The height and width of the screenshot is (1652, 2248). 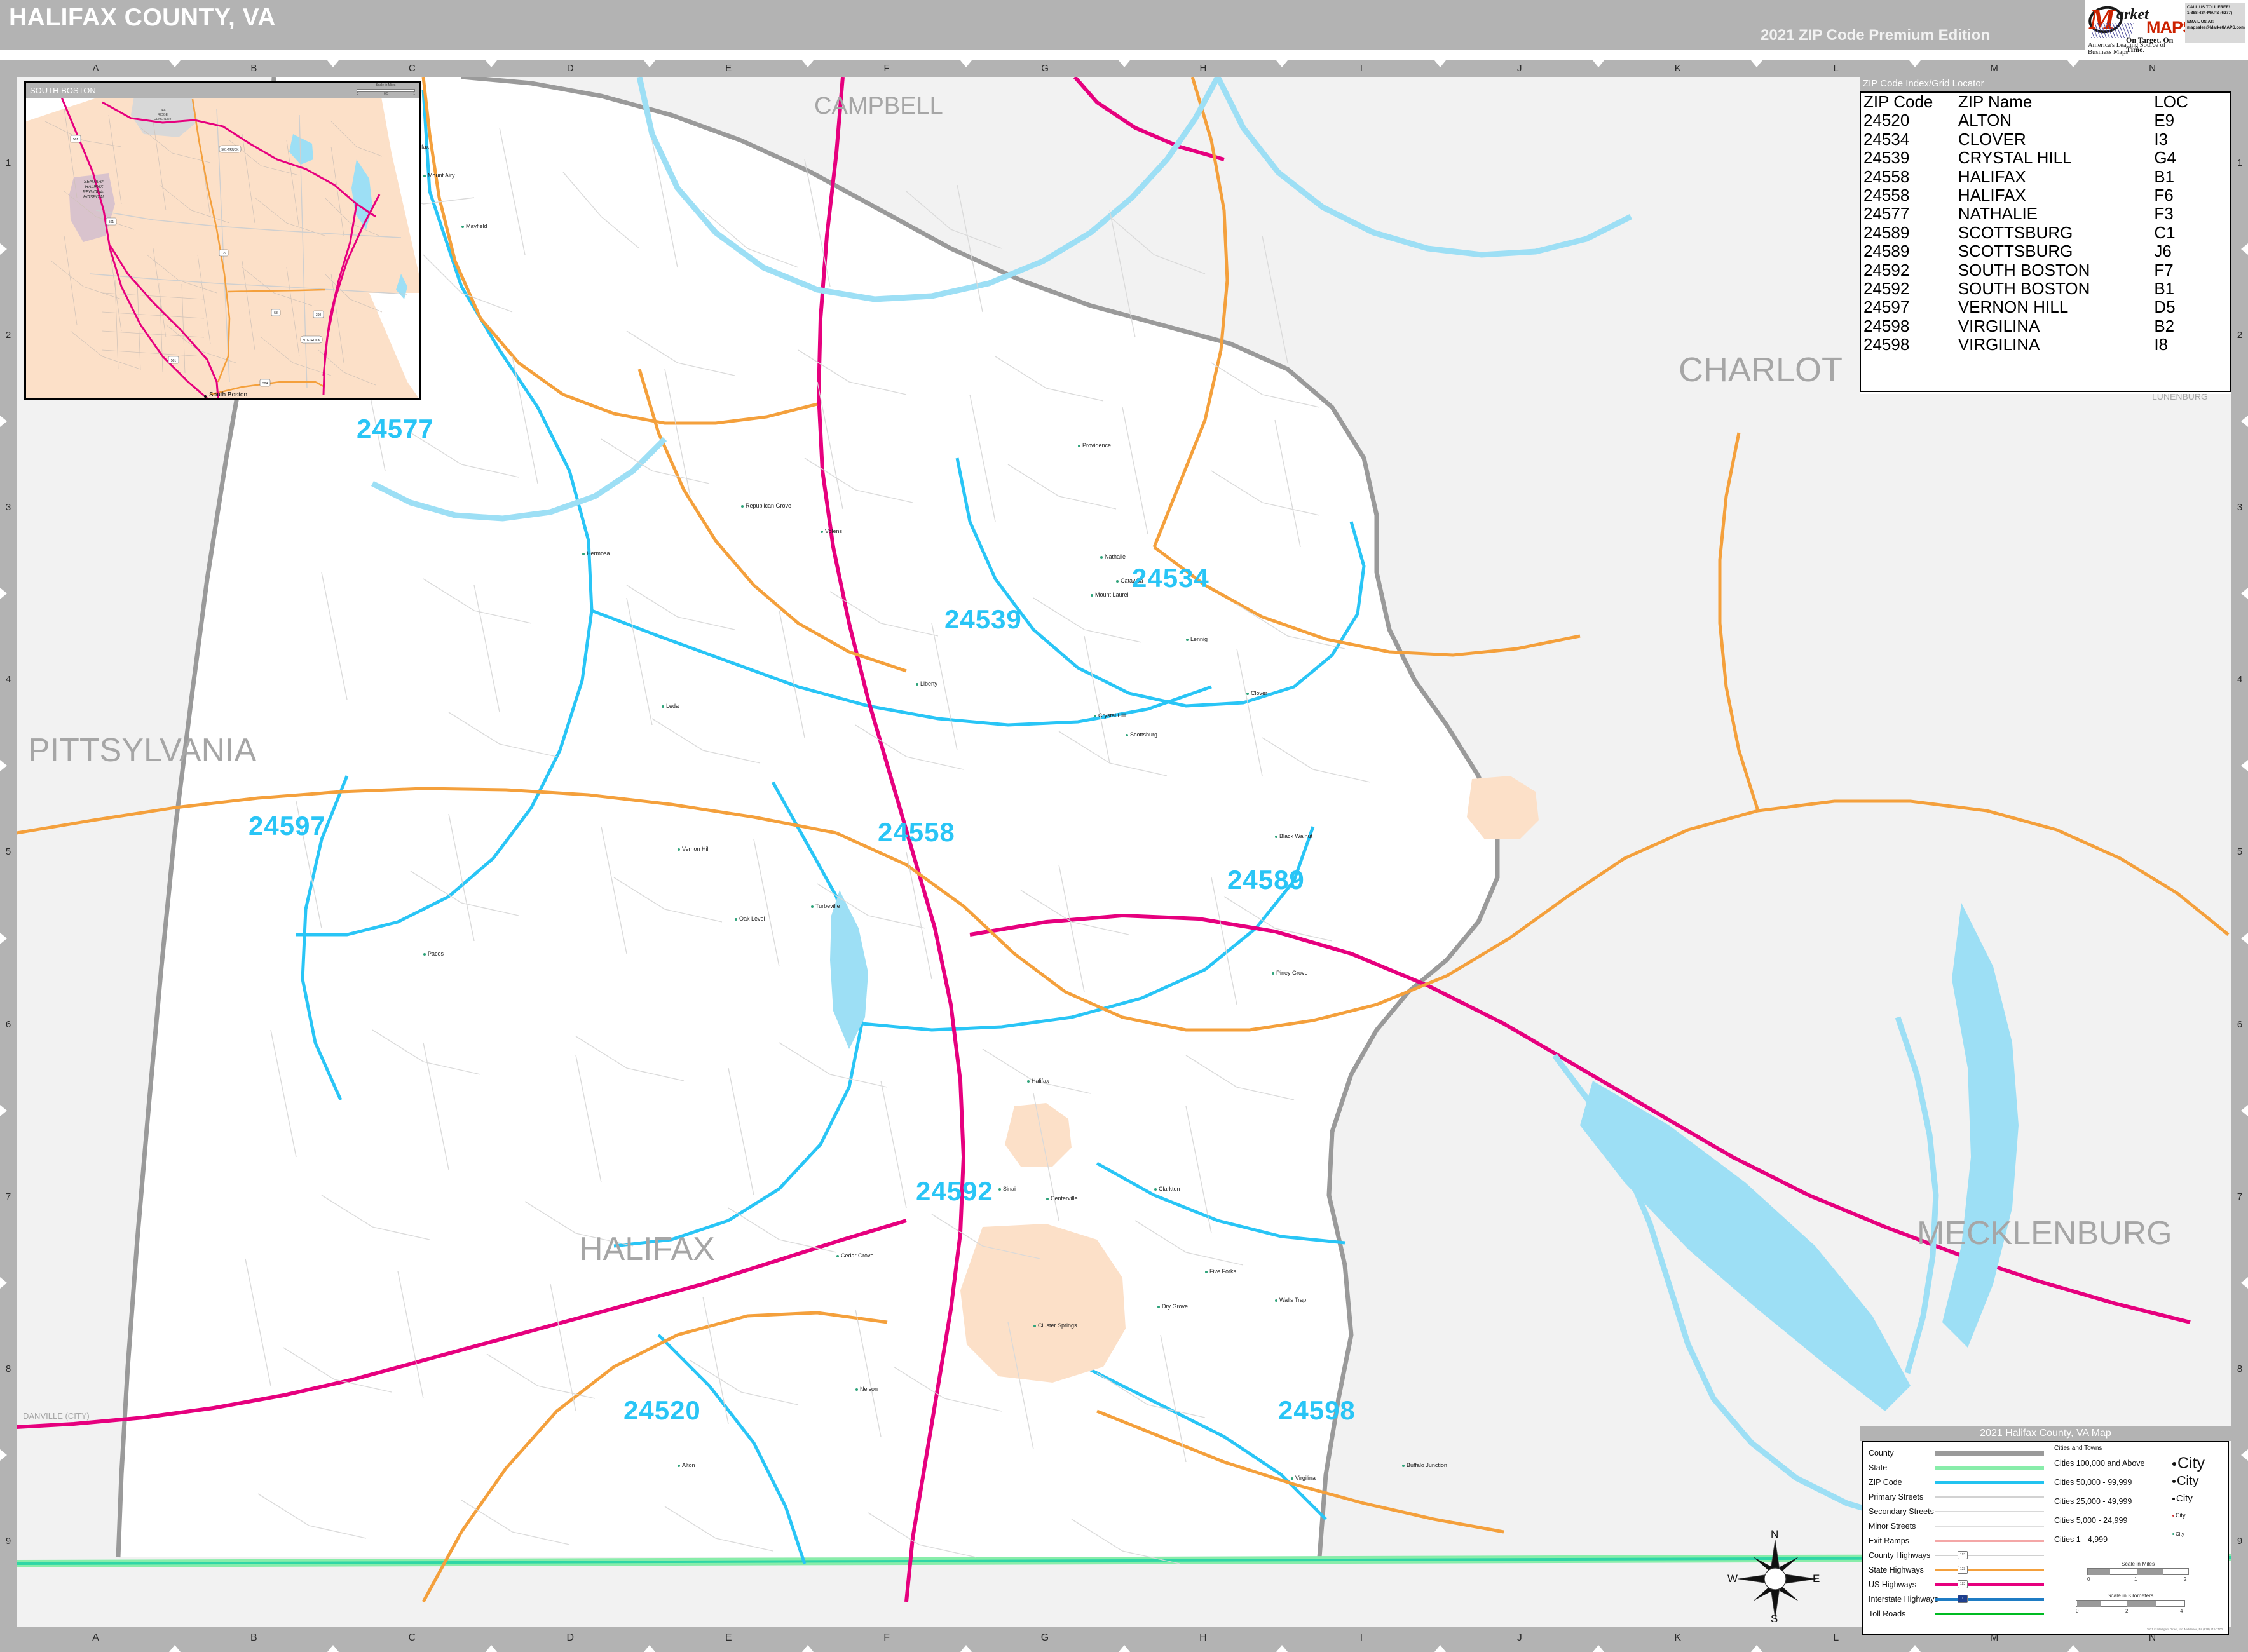 I want to click on county-name-label: CHARLOT, so click(x=1761, y=370).